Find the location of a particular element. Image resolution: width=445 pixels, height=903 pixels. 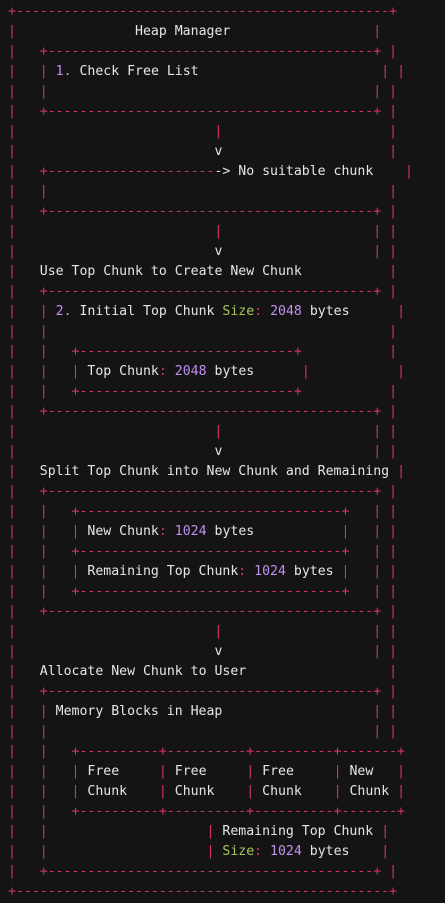

new-chunk-row: | | | New Chunk: 1024 bytes | | | is located at coordinates (203, 531).